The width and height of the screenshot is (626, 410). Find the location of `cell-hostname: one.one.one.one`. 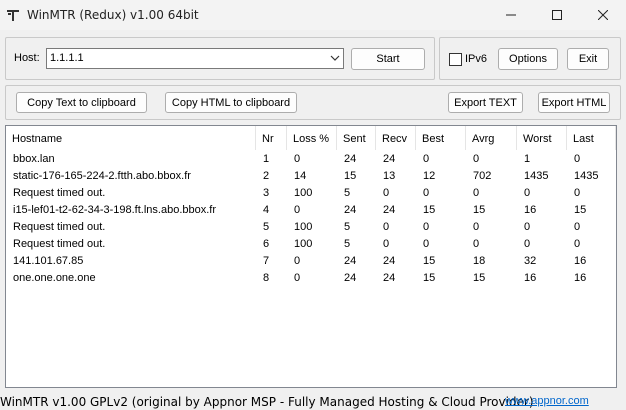

cell-hostname: one.one.one.one is located at coordinates (54, 278).